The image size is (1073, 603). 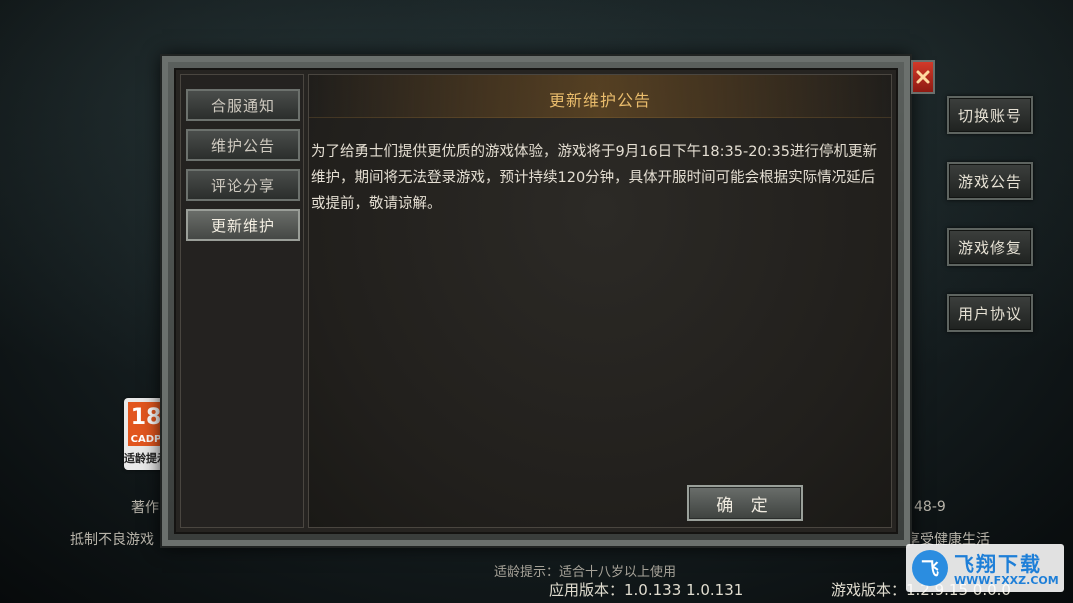 I want to click on switch-account-button: 切换账号, so click(x=990, y=115).